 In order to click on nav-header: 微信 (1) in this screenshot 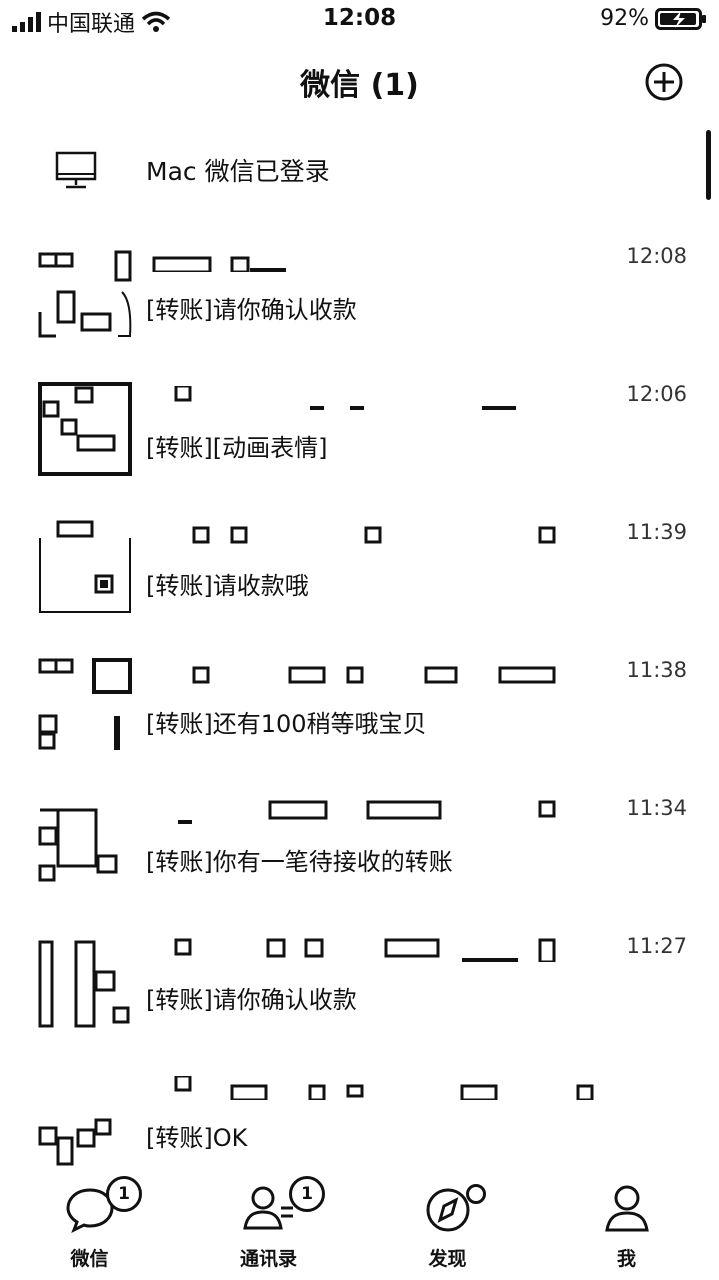, I will do `click(359, 82)`.